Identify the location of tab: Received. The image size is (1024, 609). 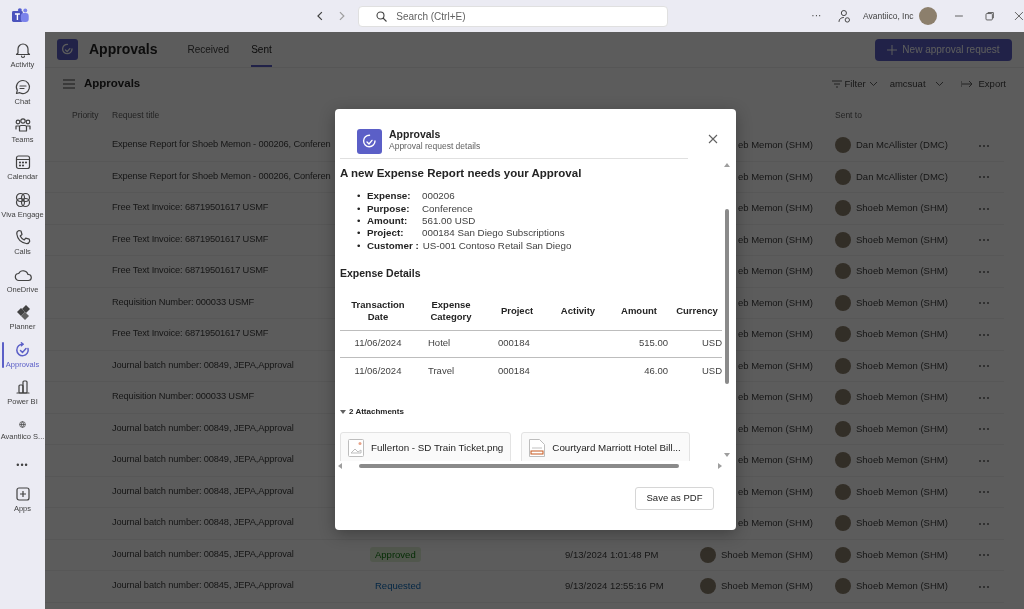
(208, 49).